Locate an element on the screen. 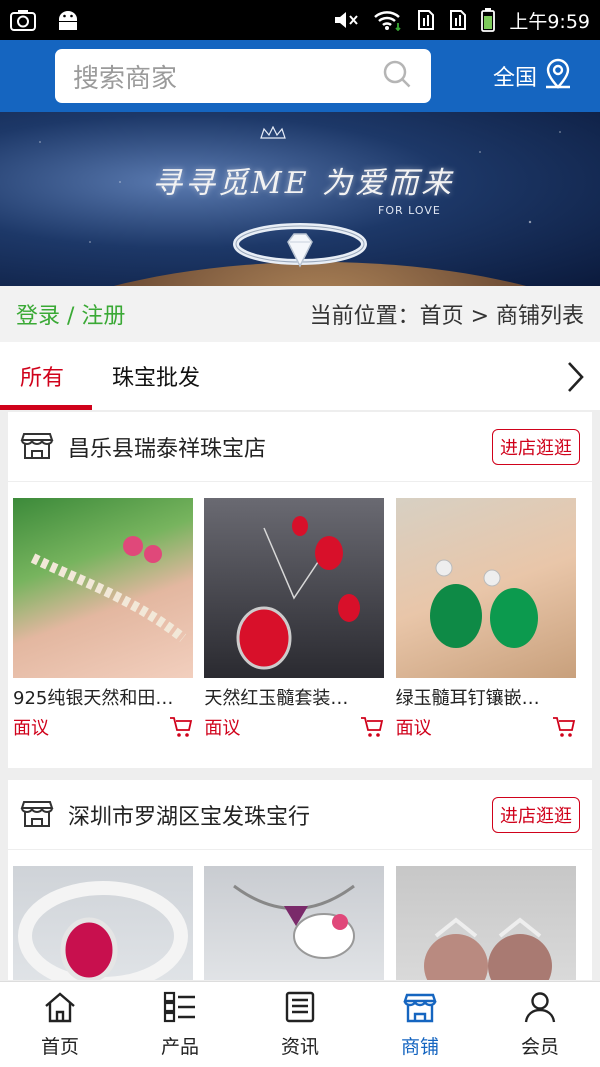 The width and height of the screenshot is (600, 1067). battery-icon is located at coordinates (488, 20).